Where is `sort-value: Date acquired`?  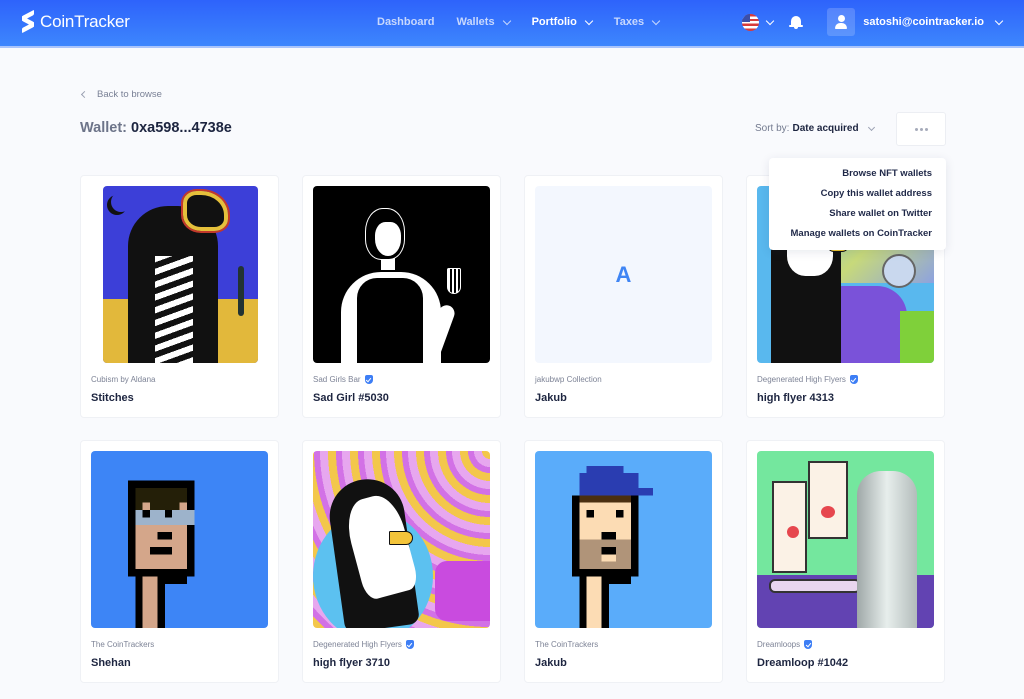
sort-value: Date acquired is located at coordinates (825, 128).